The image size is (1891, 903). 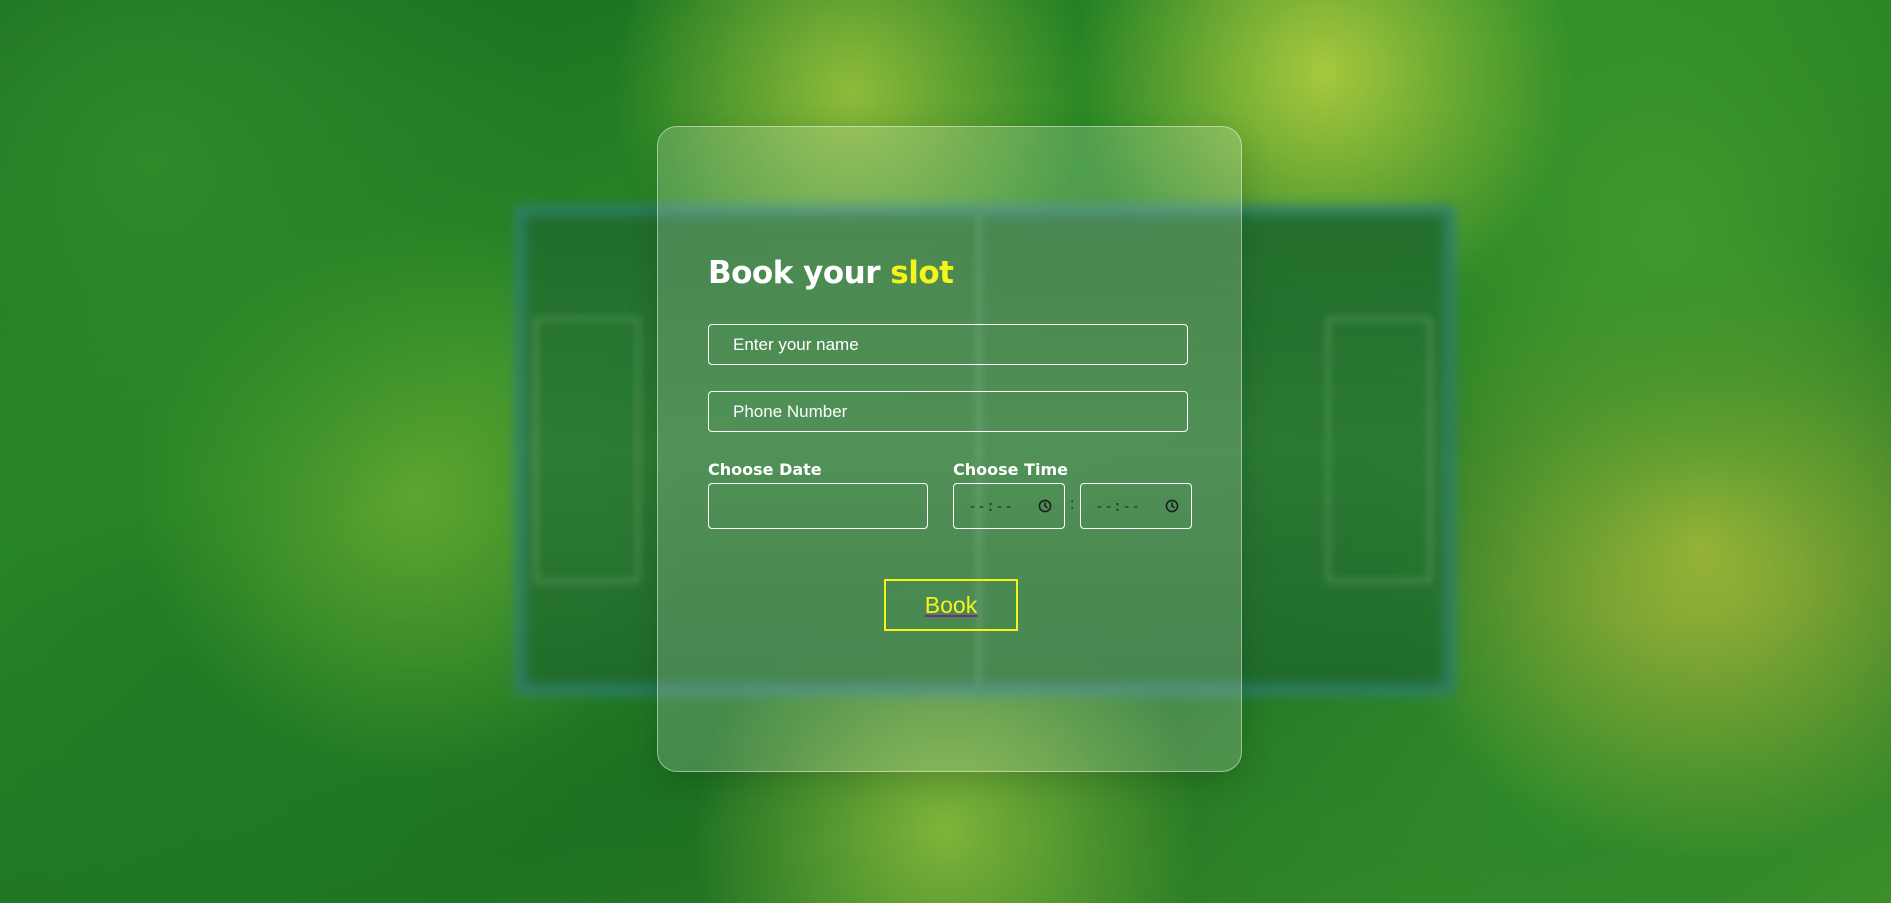 I want to click on form-title: Book your slot, so click(x=831, y=273).